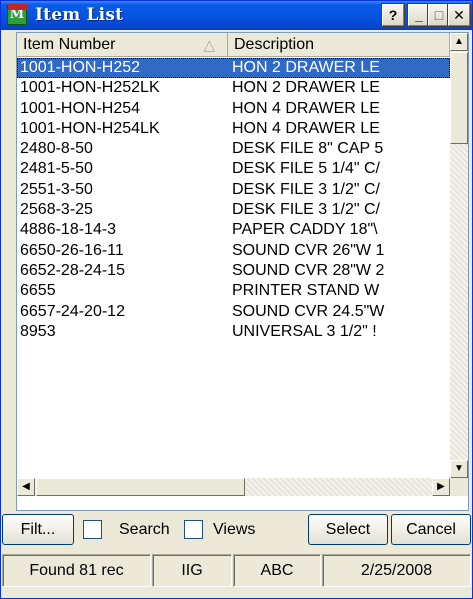 Image resolution: width=473 pixels, height=599 pixels. What do you see at coordinates (68, 230) in the screenshot?
I see `item-number-cell: 4886-18-14-3` at bounding box center [68, 230].